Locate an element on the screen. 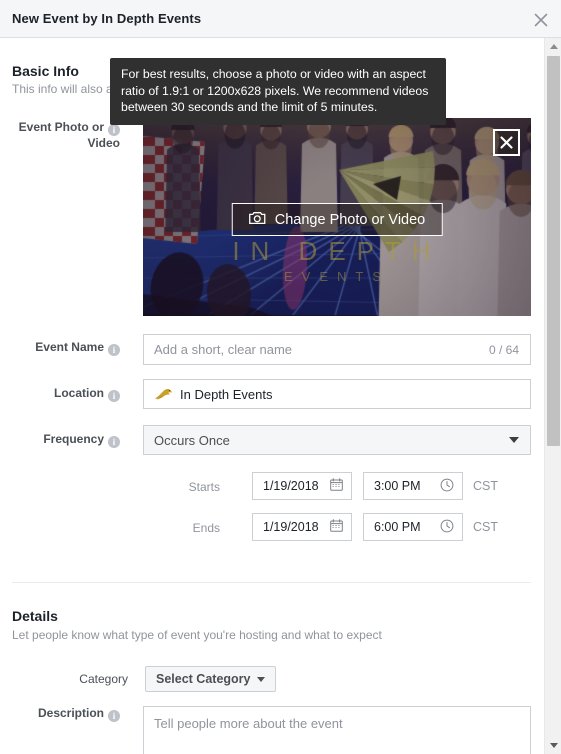  event-name-label: Event Name i is located at coordinates (60, 348).